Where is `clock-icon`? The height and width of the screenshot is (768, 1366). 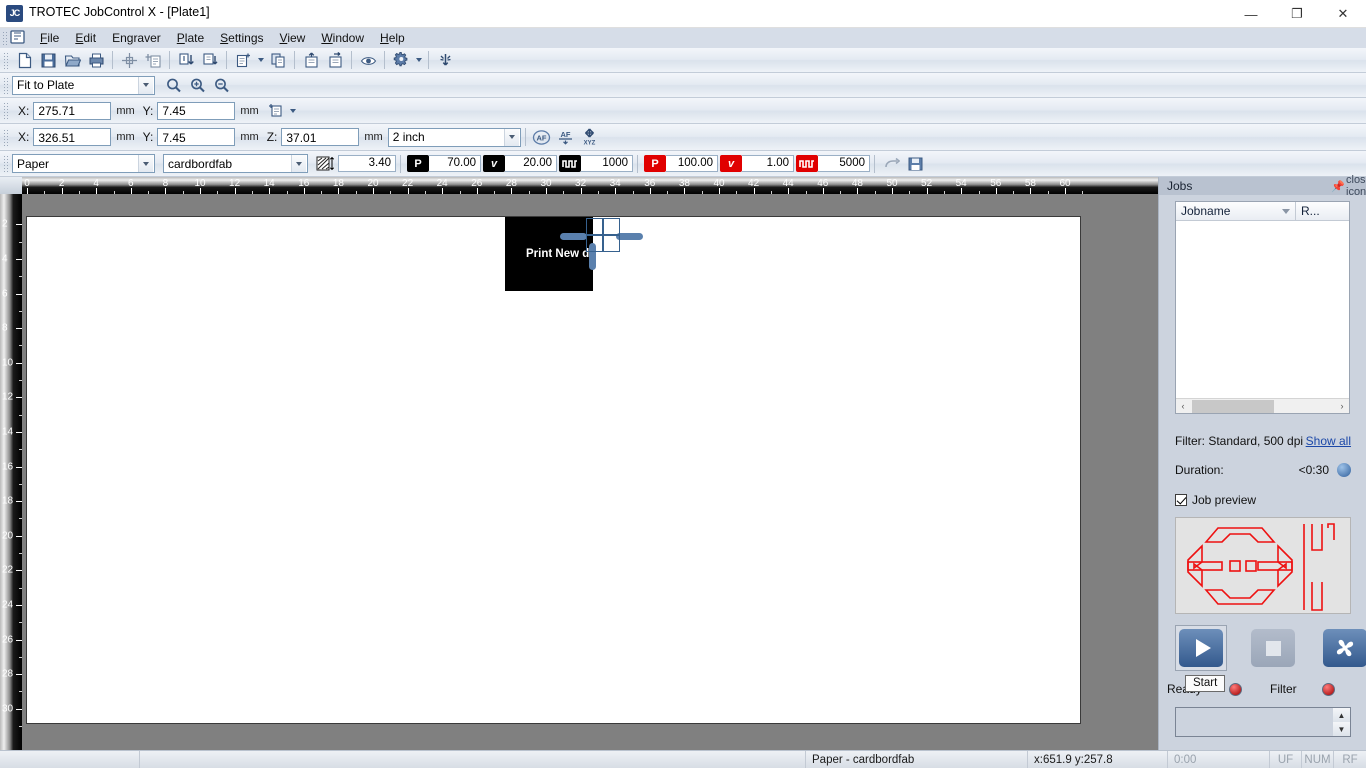
clock-icon is located at coordinates (1344, 470).